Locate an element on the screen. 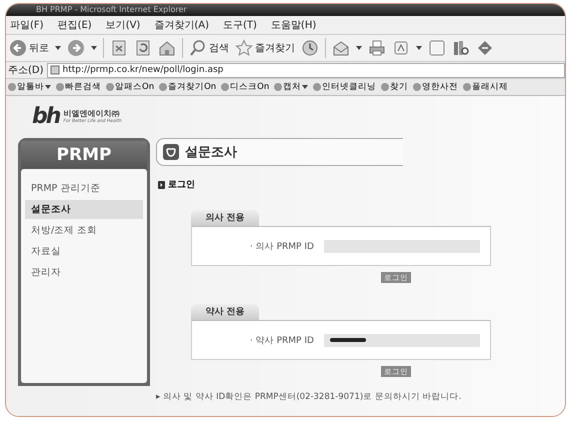 This screenshot has height=421, width=568. page-icon is located at coordinates (55, 70).